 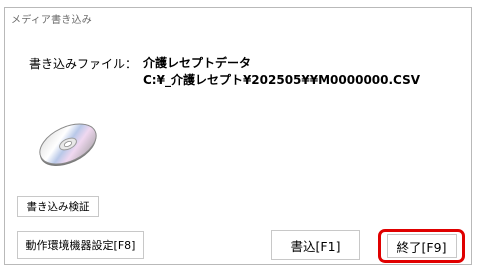 I want to click on write-file-name: 介護レセプトデータ, so click(x=197, y=63).